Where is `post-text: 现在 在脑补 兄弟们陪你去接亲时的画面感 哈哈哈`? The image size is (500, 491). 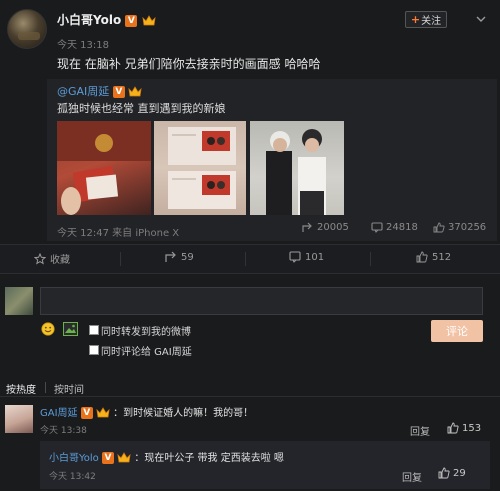 post-text: 现在 在脑补 兄弟们陪你去接亲时的画面感 哈哈哈 is located at coordinates (189, 64).